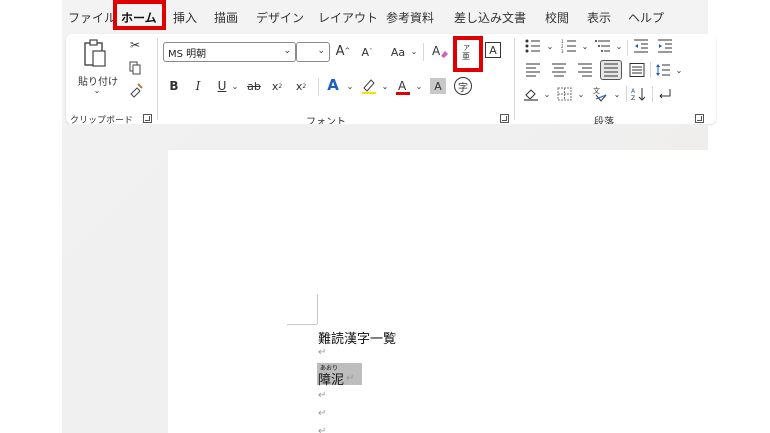 Image resolution: width=770 pixels, height=433 pixels. What do you see at coordinates (174, 86) in the screenshot?
I see `bold-icon: B` at bounding box center [174, 86].